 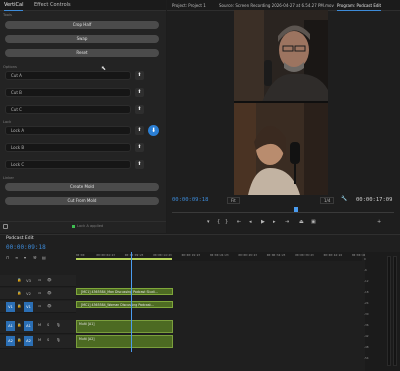 What do you see at coordinates (8, 178) in the screenshot?
I see `section-linker-label: Linker` at bounding box center [8, 178].